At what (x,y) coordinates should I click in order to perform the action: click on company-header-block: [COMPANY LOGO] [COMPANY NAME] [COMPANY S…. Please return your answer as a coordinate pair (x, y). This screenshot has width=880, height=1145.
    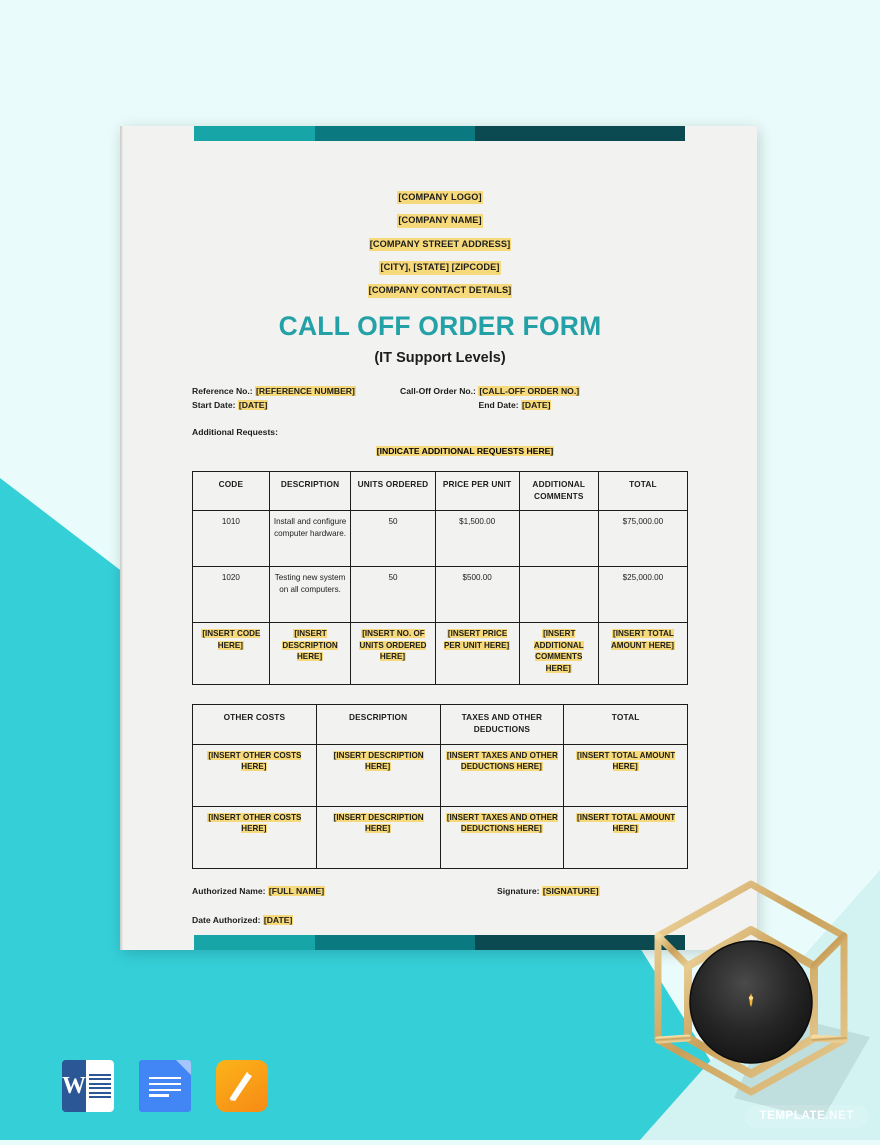
    Looking at the image, I should click on (440, 242).